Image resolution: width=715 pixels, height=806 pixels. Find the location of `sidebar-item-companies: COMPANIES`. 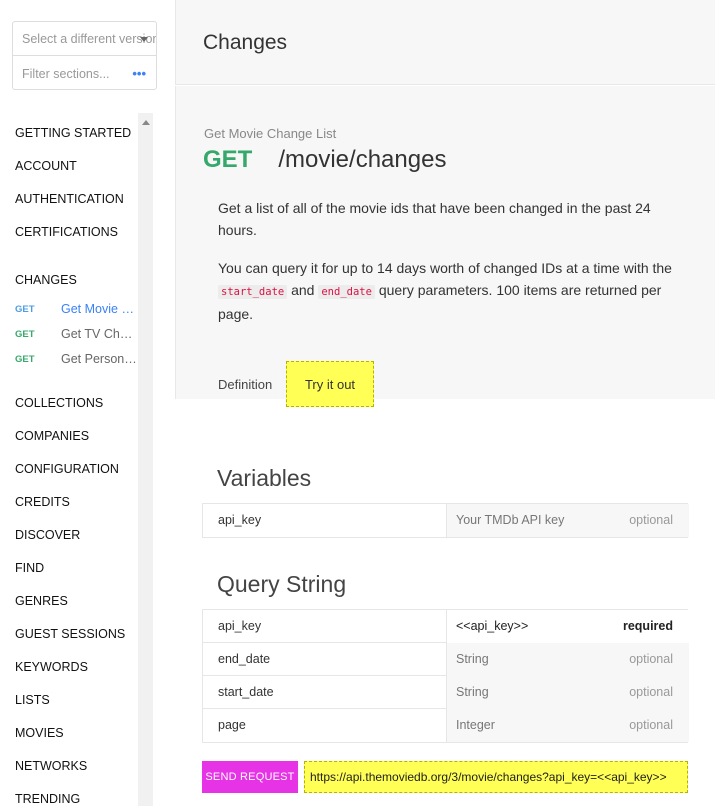

sidebar-item-companies: COMPANIES is located at coordinates (52, 436).